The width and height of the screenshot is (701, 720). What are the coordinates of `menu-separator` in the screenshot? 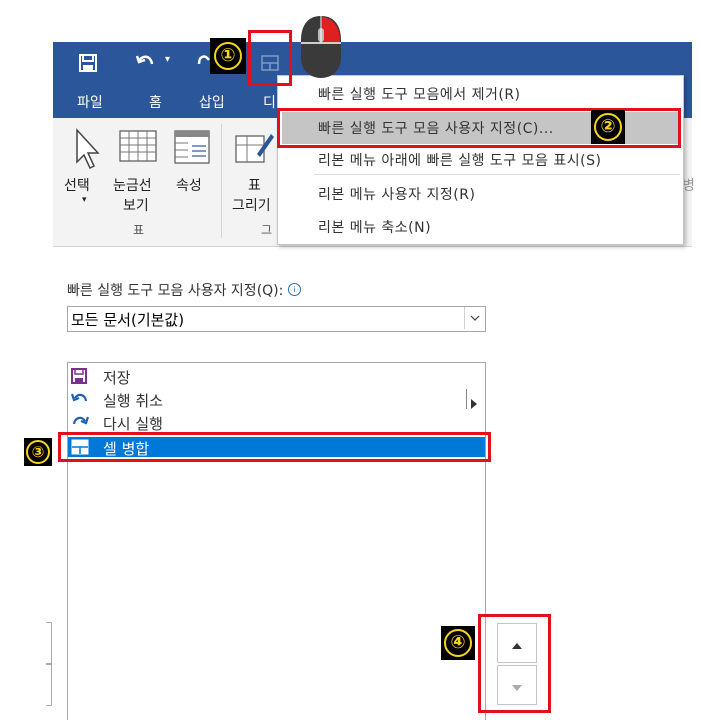 It's located at (497, 174).